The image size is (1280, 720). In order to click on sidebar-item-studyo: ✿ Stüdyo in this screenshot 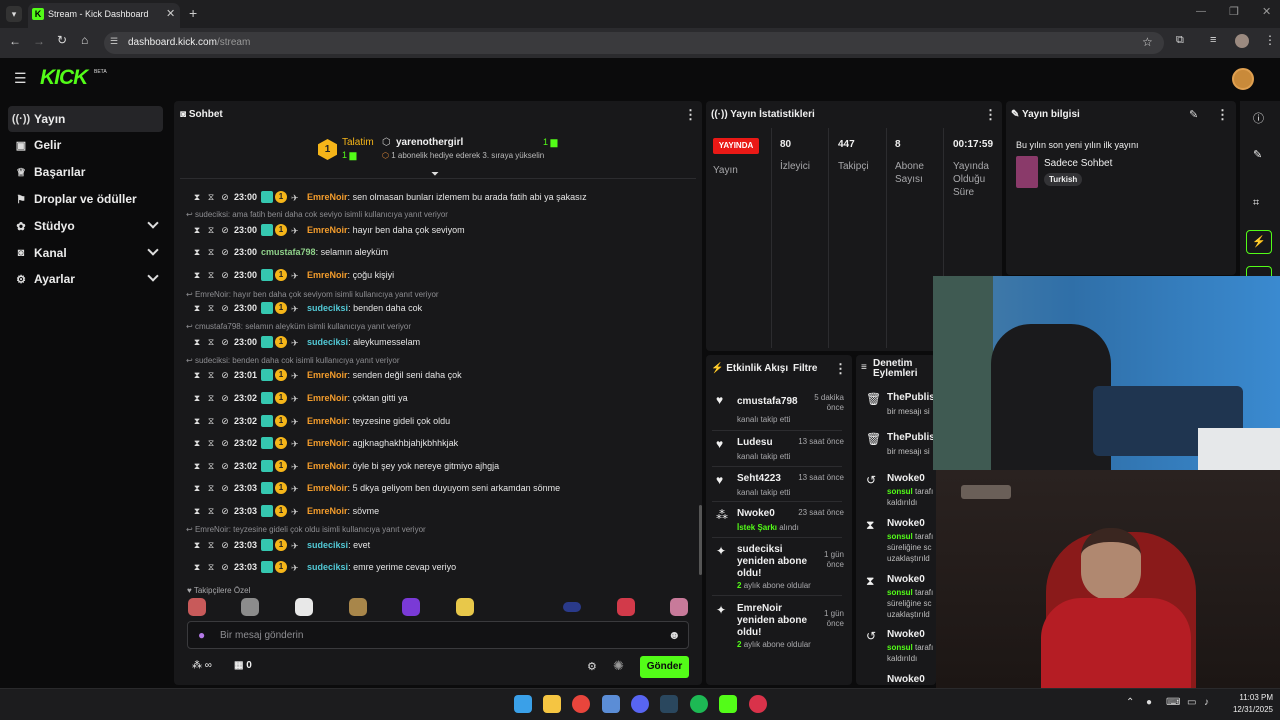, I will do `click(85, 226)`.